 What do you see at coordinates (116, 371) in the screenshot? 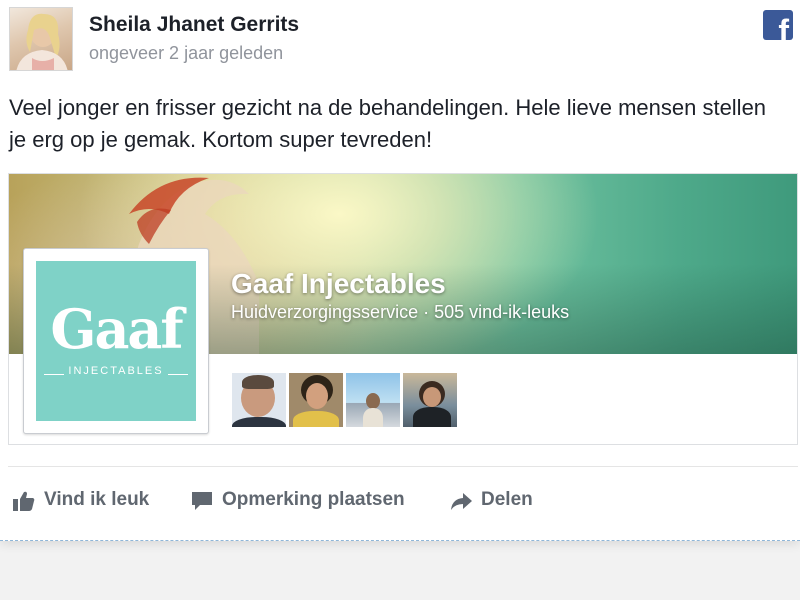
I see `logo-subtitle: INJECTABLES` at bounding box center [116, 371].